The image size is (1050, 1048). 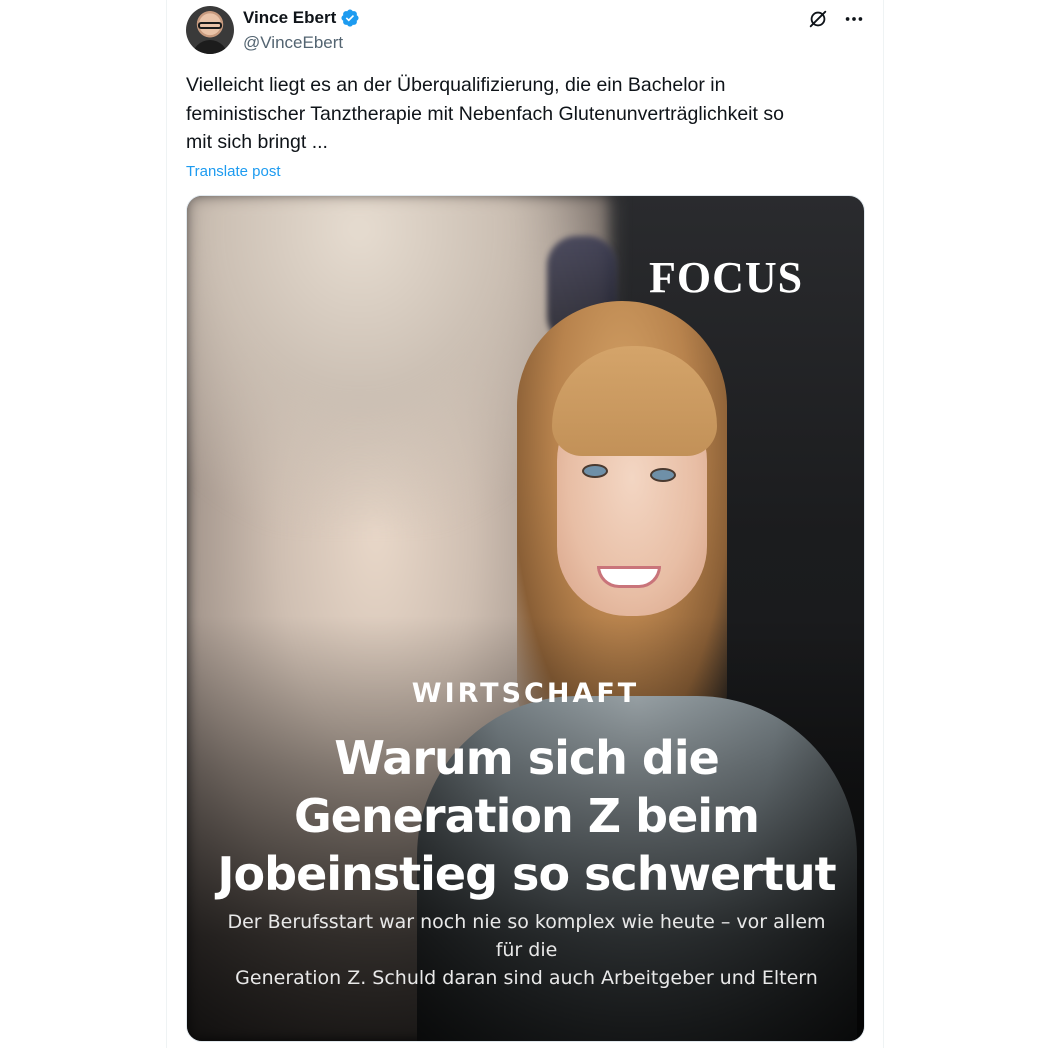 What do you see at coordinates (350, 18) in the screenshot?
I see `verified-badge-icon` at bounding box center [350, 18].